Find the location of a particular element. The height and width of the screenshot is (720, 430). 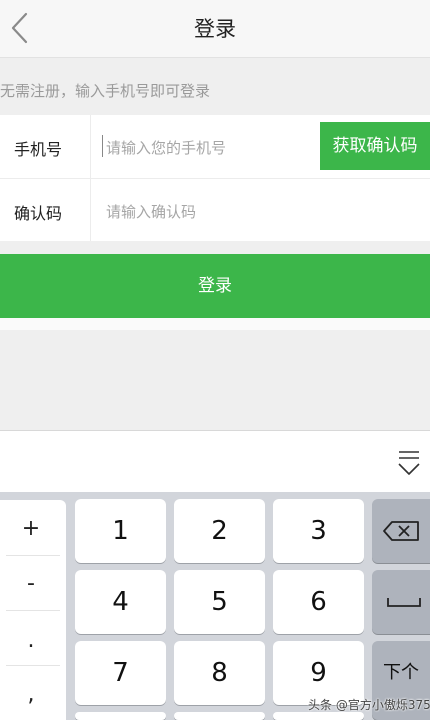

key-comma: , is located at coordinates (31, 694).